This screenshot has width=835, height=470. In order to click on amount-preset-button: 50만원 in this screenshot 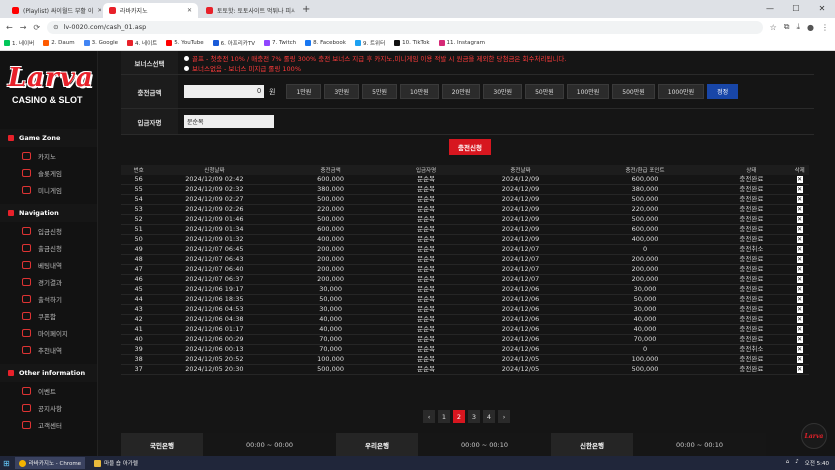, I will do `click(544, 91)`.